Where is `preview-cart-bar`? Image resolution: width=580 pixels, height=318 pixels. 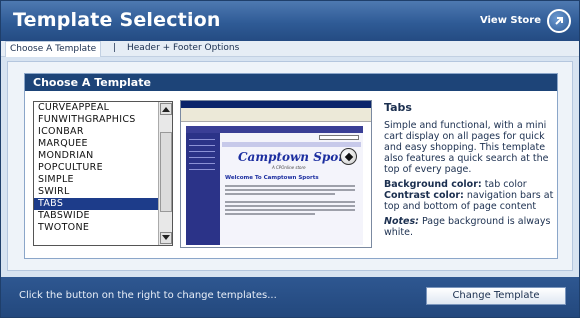 preview-cart-bar is located at coordinates (291, 144).